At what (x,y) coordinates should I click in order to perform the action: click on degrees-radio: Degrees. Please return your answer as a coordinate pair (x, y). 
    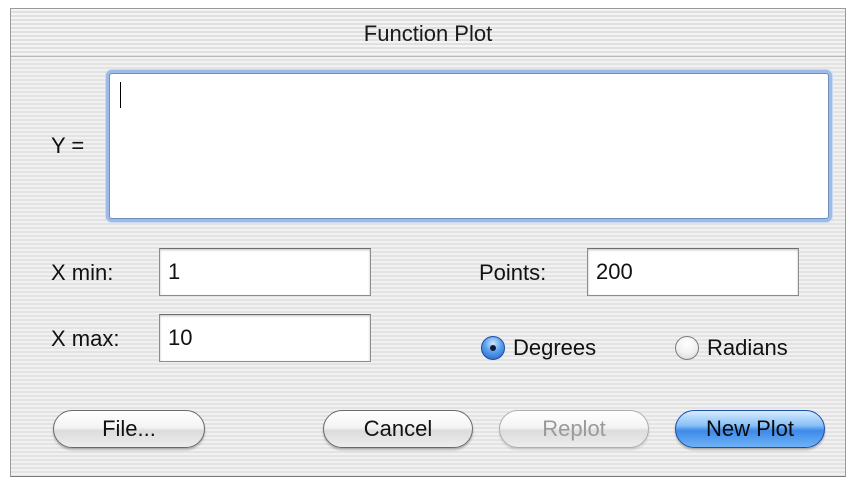
    Looking at the image, I should click on (538, 348).